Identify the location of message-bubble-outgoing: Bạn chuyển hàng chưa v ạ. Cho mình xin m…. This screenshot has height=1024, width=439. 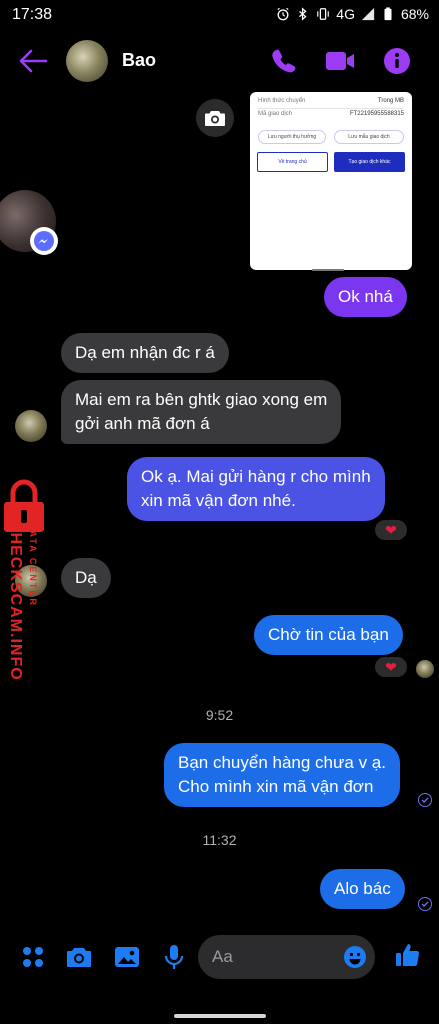
(282, 775).